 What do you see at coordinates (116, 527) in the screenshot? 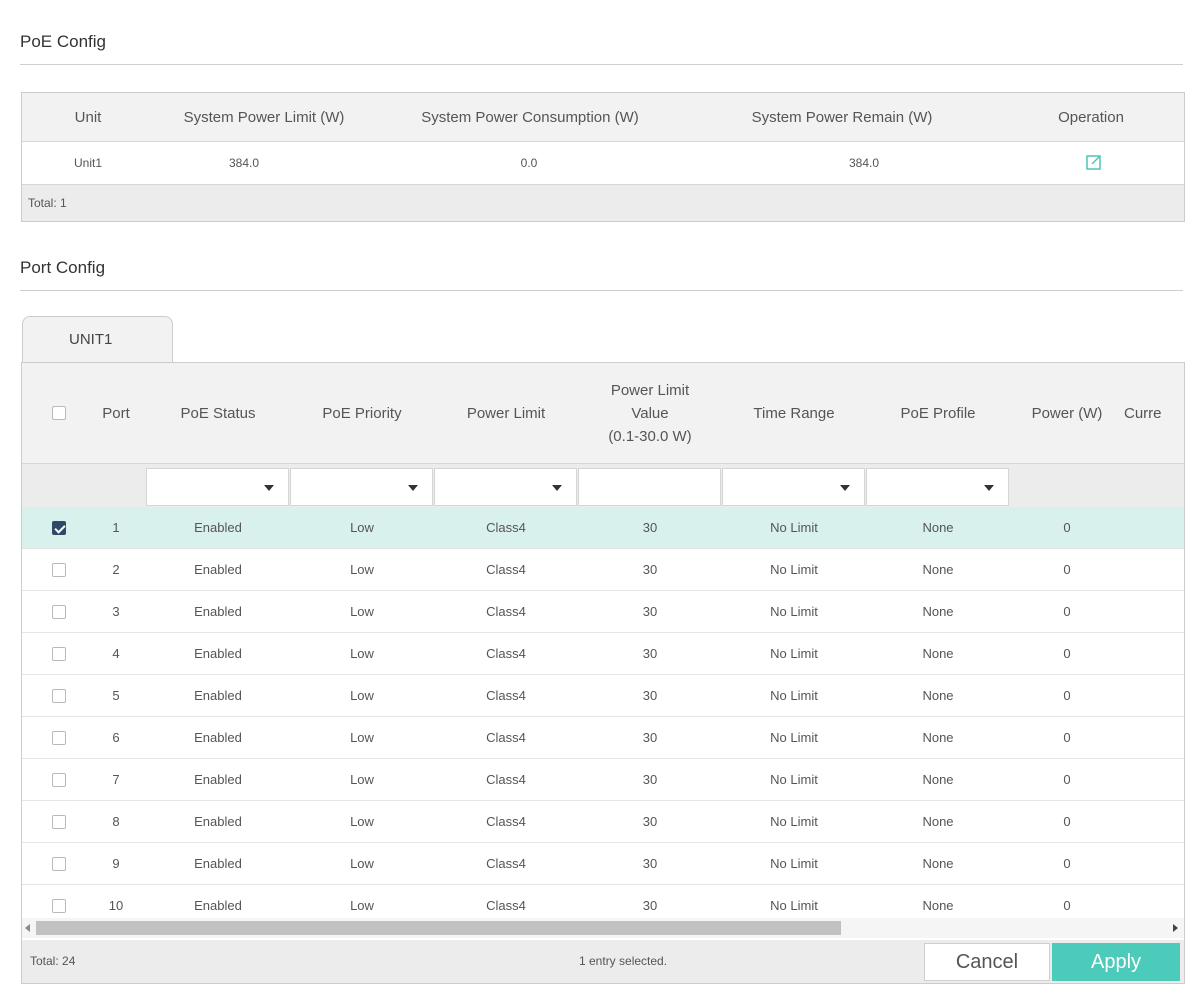
I see `port-cell: 1` at bounding box center [116, 527].